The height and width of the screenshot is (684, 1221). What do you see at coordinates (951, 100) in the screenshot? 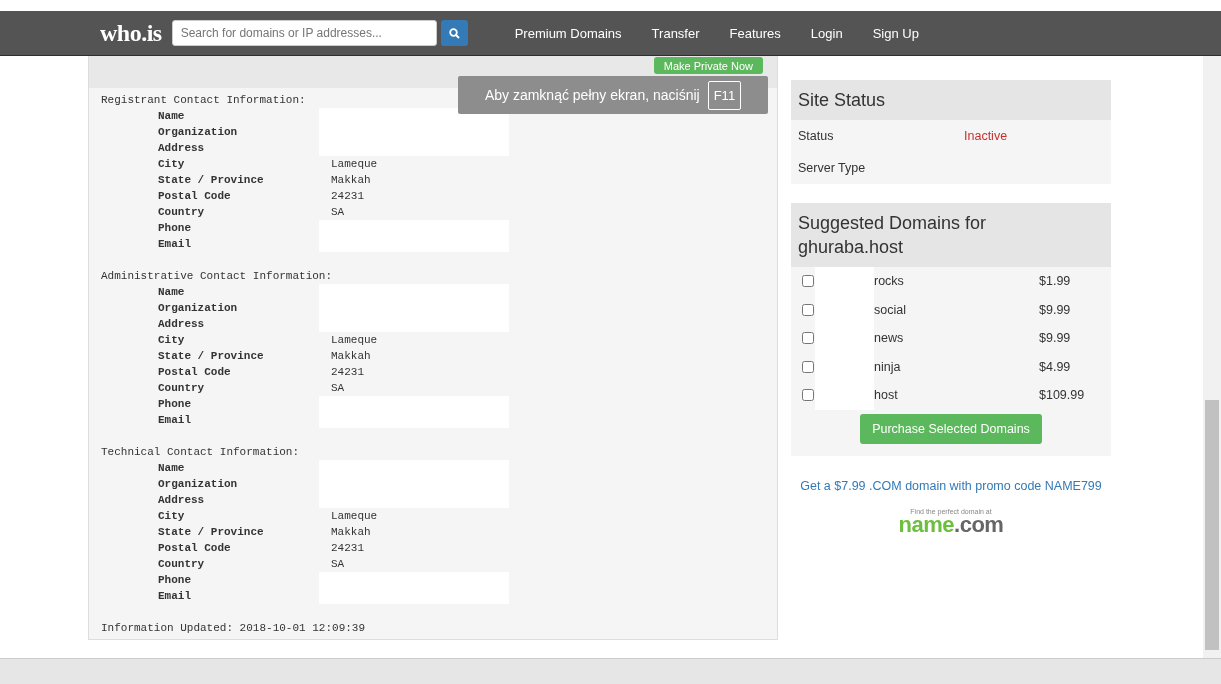
I see `panel-title: Site Status` at bounding box center [951, 100].